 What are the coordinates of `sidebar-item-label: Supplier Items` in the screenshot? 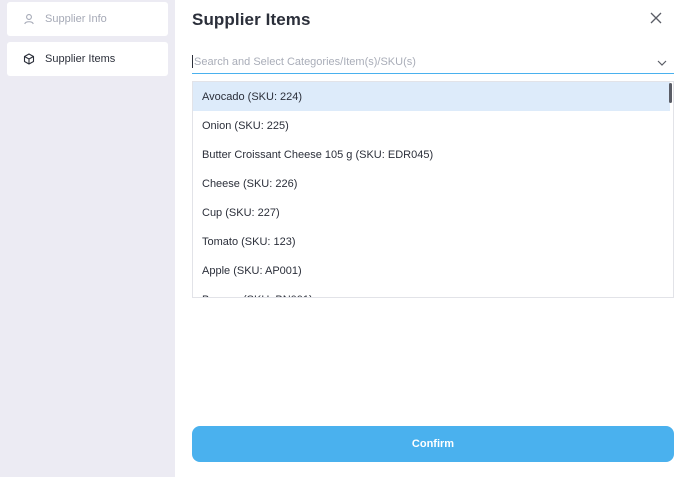 It's located at (80, 59).